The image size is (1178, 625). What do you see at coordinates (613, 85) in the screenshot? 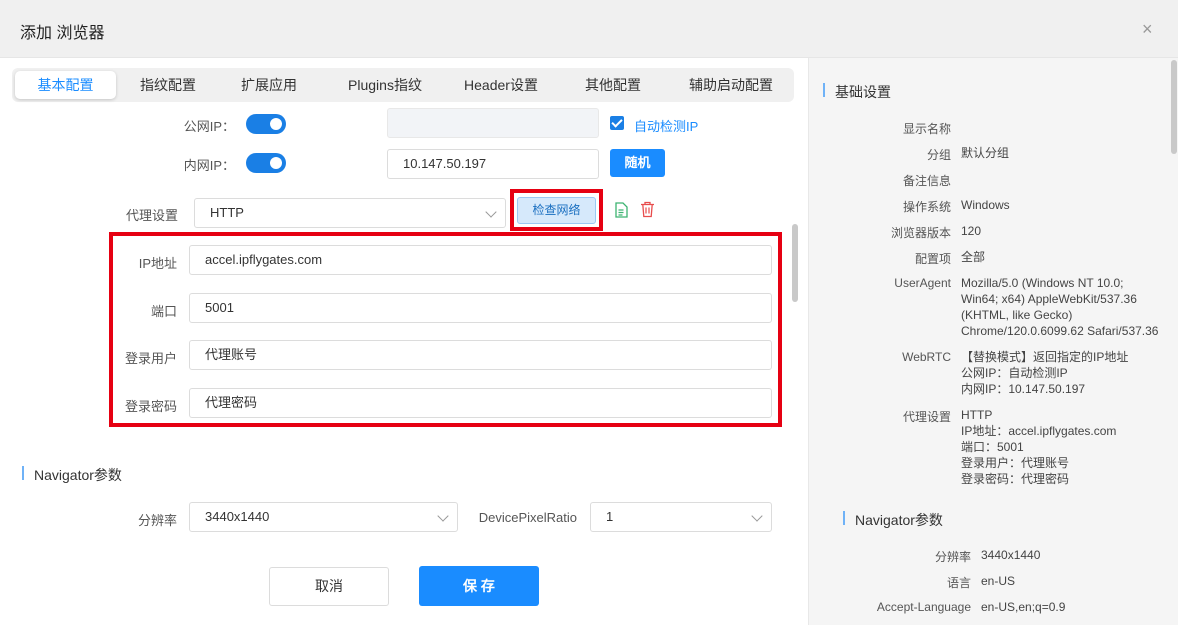
I see `tab-other: 其他配置` at bounding box center [613, 85].